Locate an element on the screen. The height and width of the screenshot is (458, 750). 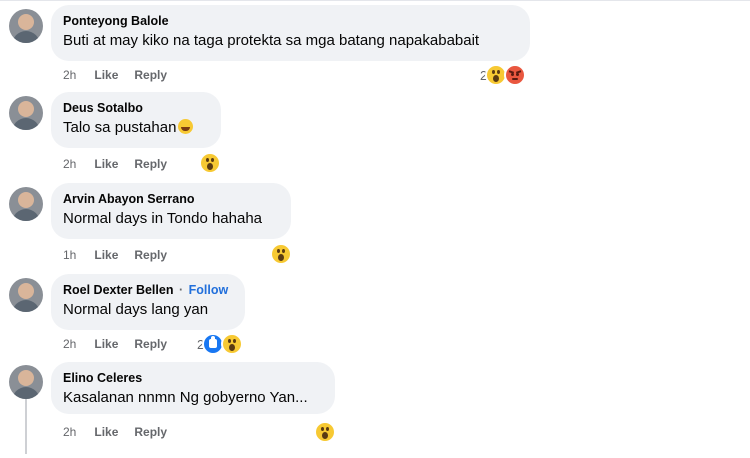
comment-text: Talo sa pustahan is located at coordinates (136, 128).